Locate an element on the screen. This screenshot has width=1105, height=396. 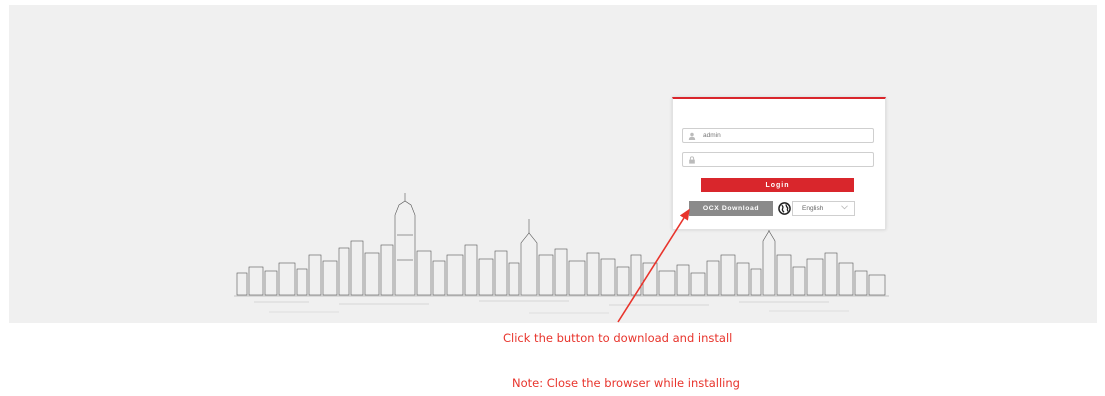
instruction-caption: Click the button to download and install is located at coordinates (618, 338).